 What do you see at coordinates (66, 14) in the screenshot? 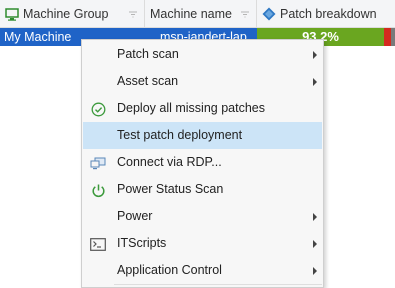
I see `column-header-label: Machine Group` at bounding box center [66, 14].